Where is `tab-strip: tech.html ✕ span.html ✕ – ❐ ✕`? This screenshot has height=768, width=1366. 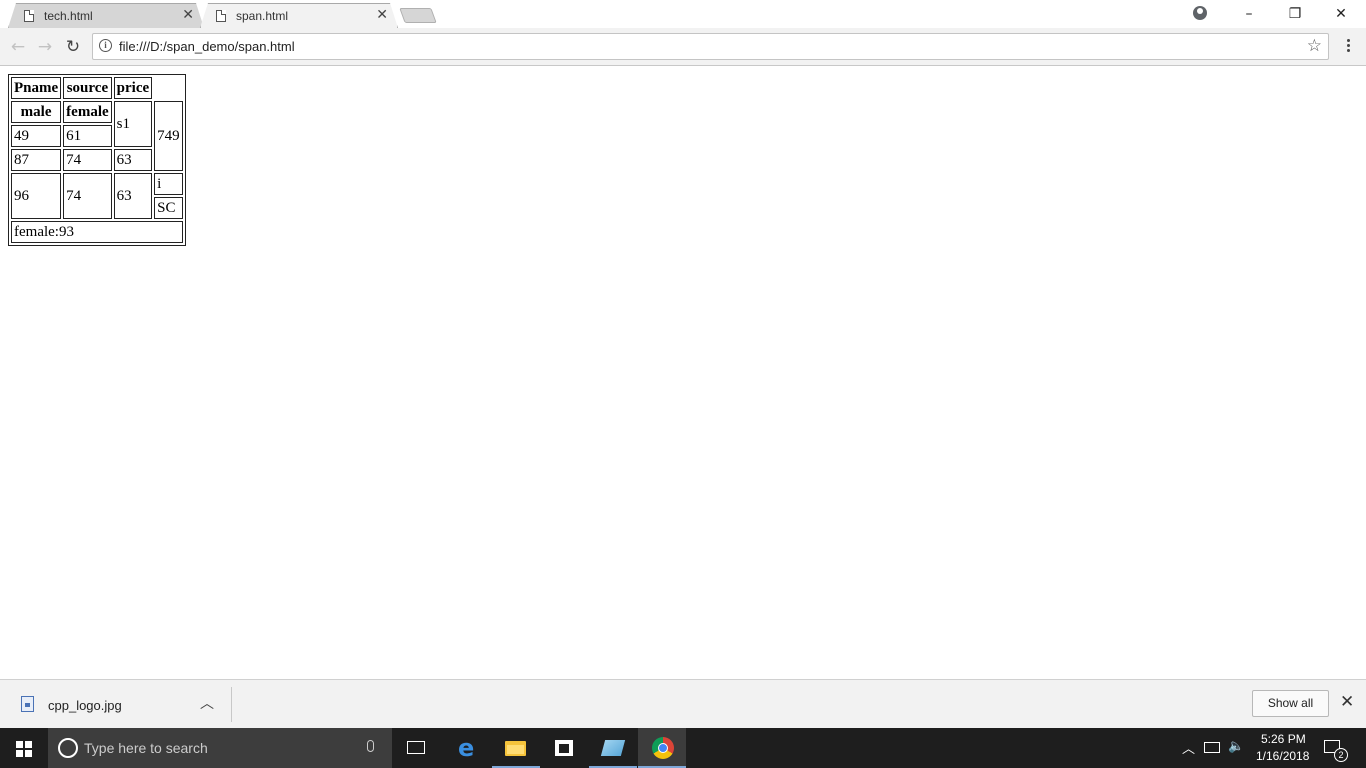 tab-strip: tech.html ✕ span.html ✕ – ❐ ✕ is located at coordinates (683, 14).